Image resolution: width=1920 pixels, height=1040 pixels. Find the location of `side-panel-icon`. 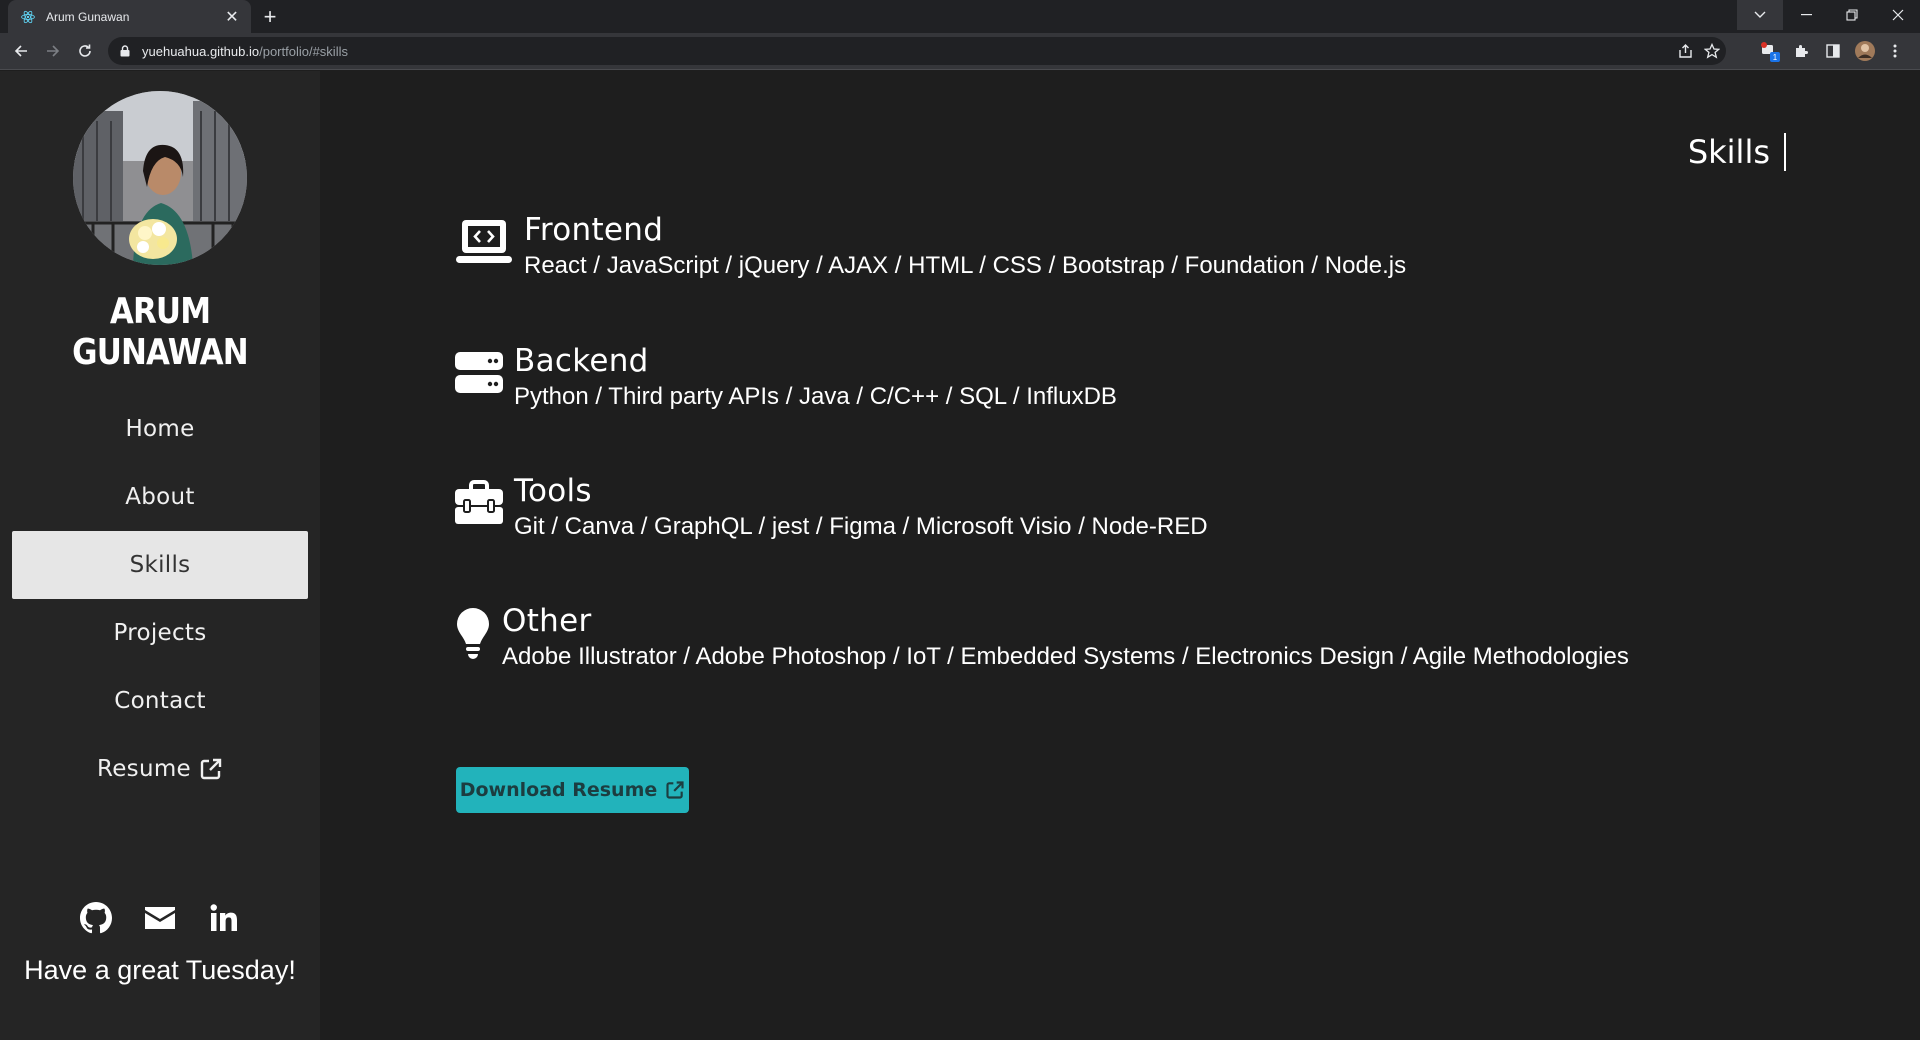

side-panel-icon is located at coordinates (1833, 51).